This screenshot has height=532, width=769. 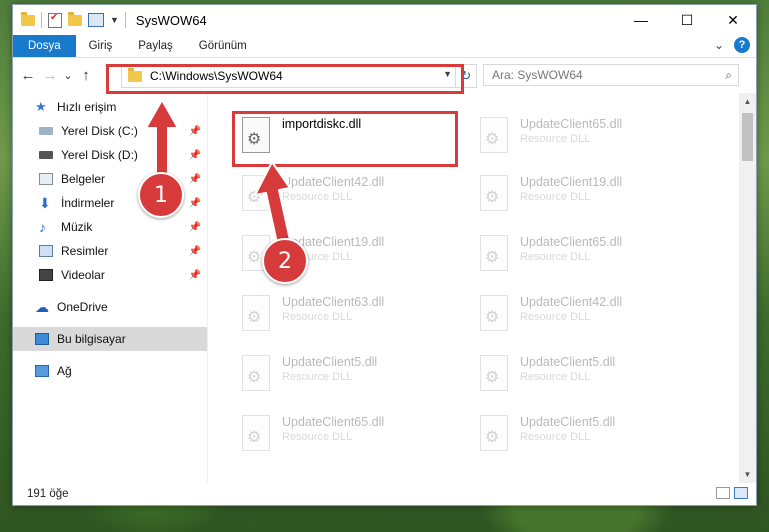 What do you see at coordinates (96, 20) in the screenshot?
I see `properties-icon` at bounding box center [96, 20].